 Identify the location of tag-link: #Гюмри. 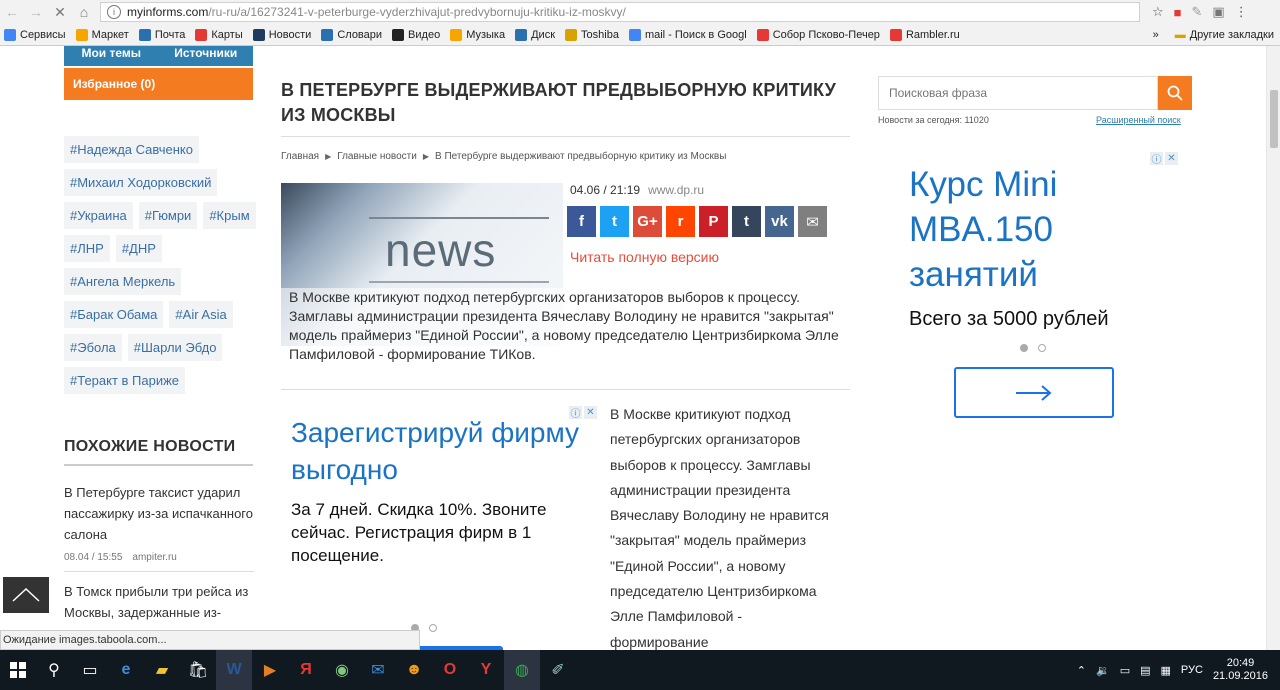
(168, 215).